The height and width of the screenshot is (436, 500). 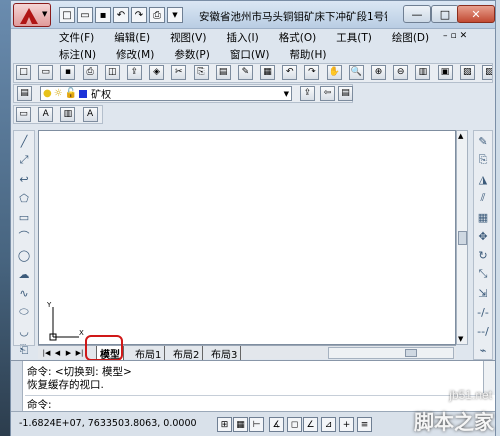 What do you see at coordinates (297, 37) in the screenshot?
I see `menu-format: 格式(O)` at bounding box center [297, 37].